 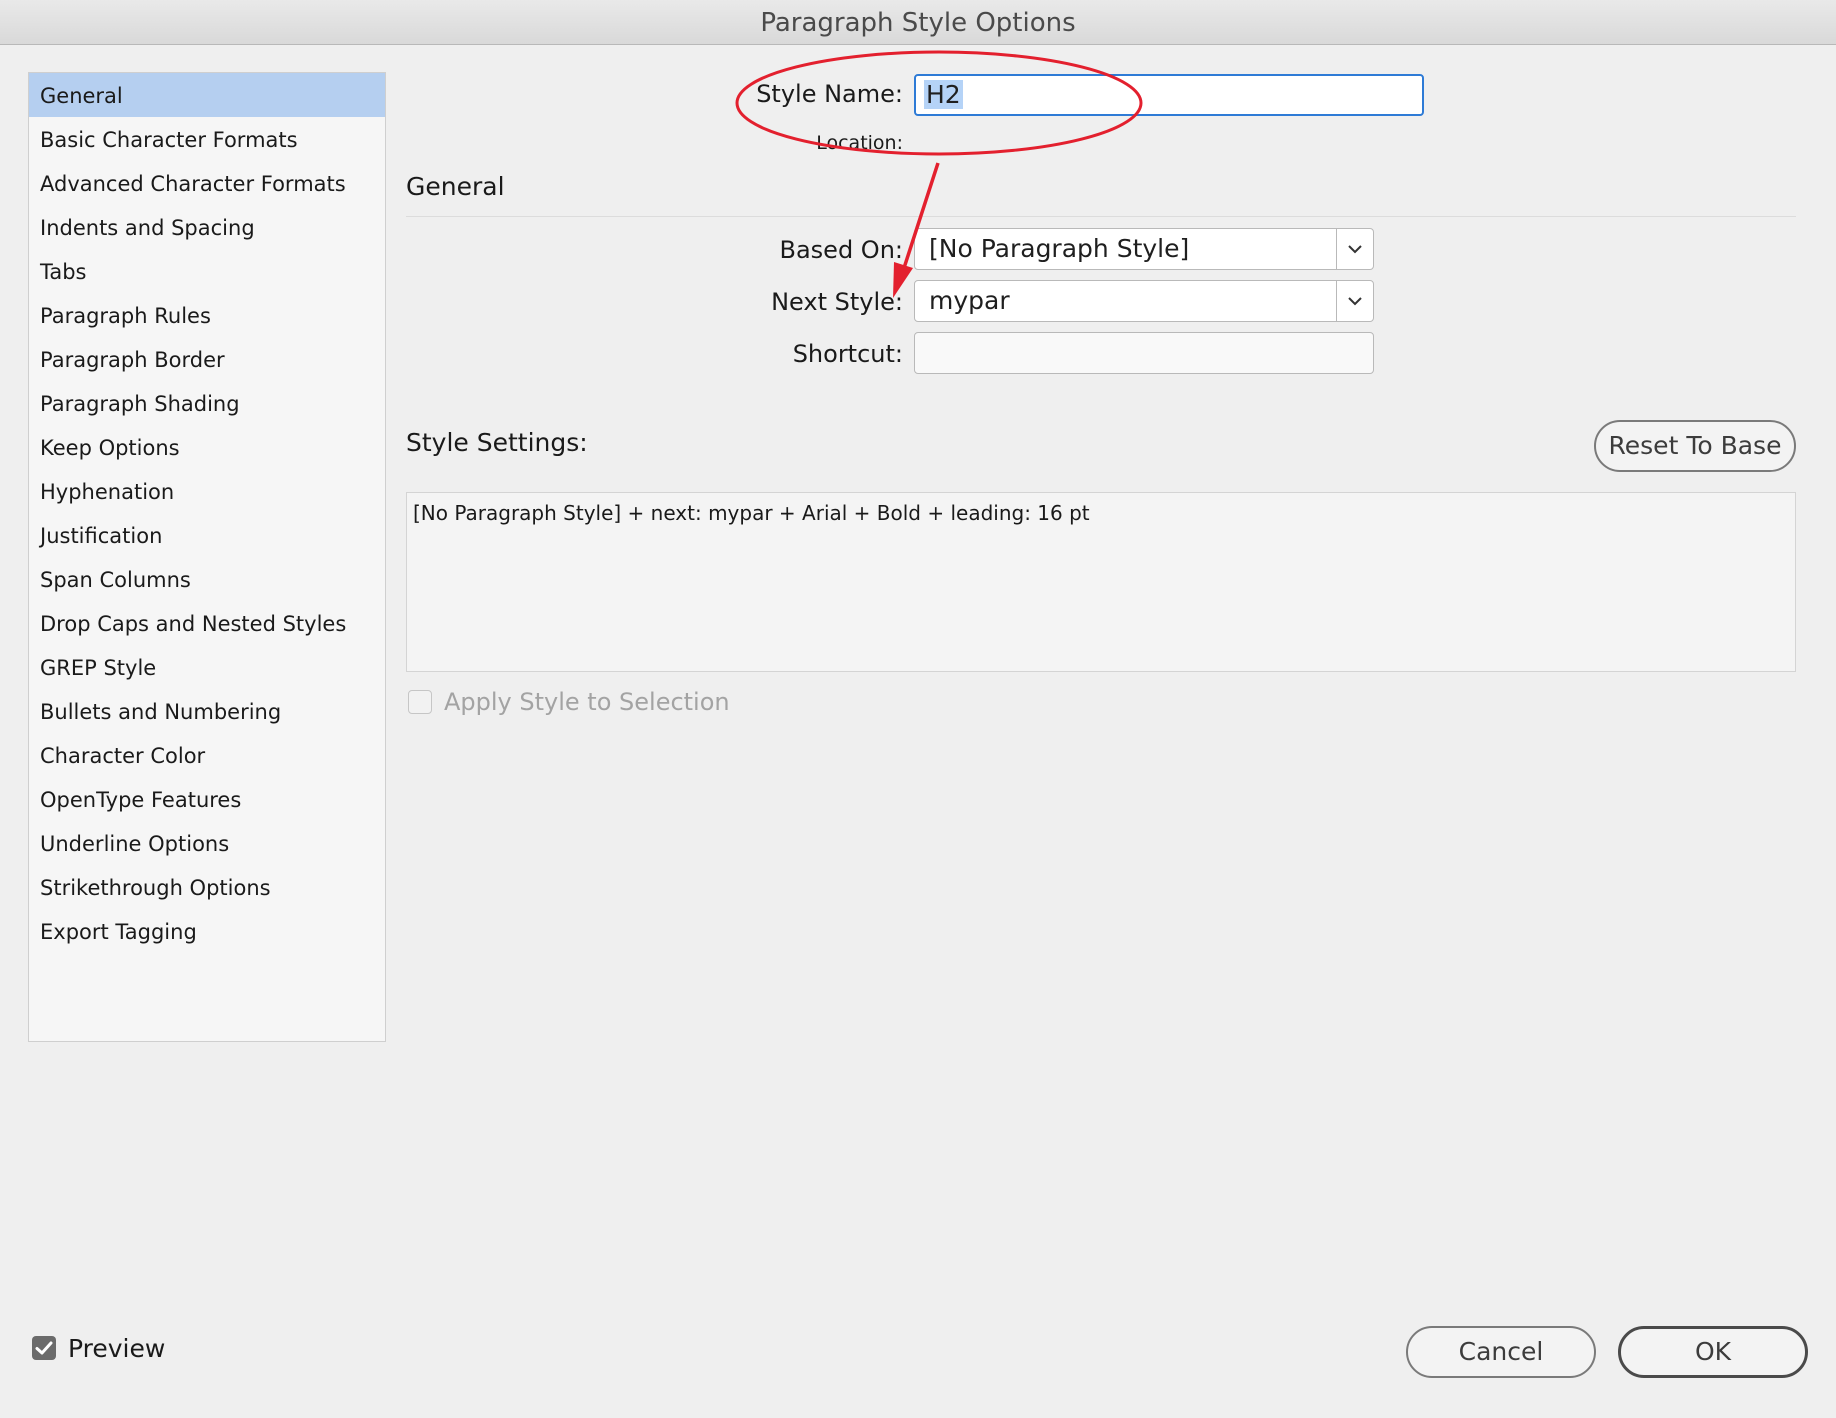 I want to click on style-name-label: Style Name:, so click(x=829, y=94).